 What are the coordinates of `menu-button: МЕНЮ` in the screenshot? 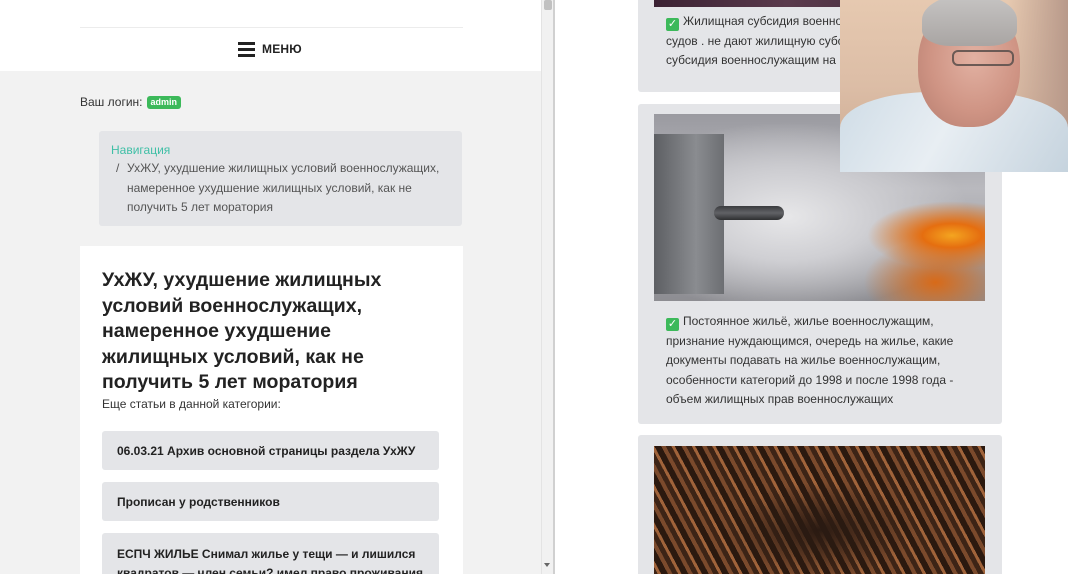 It's located at (270, 49).